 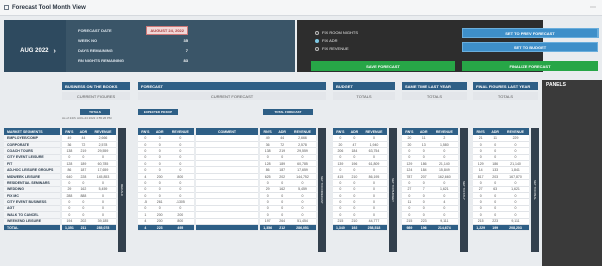 What do you see at coordinates (505, 86) in the screenshot?
I see `final-title: FINAL FIGURES LAST YEAR` at bounding box center [505, 86].